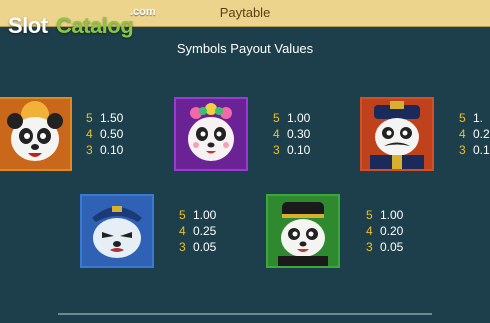 Image resolution: width=490 pixels, height=323 pixels. I want to click on payout-row: 4 0.50, so click(105, 134).